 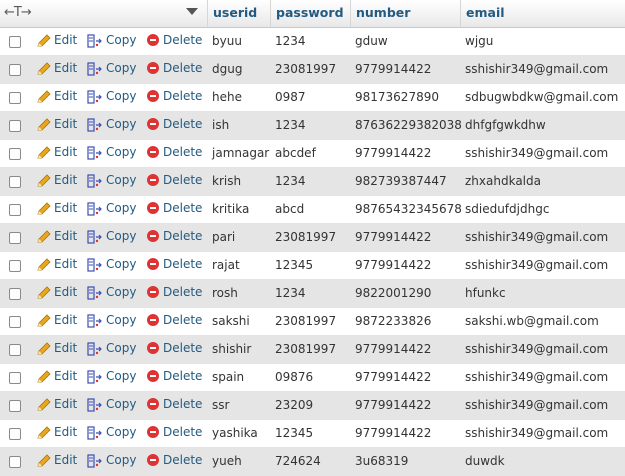 What do you see at coordinates (310, 12) in the screenshot?
I see `column-header-password: password` at bounding box center [310, 12].